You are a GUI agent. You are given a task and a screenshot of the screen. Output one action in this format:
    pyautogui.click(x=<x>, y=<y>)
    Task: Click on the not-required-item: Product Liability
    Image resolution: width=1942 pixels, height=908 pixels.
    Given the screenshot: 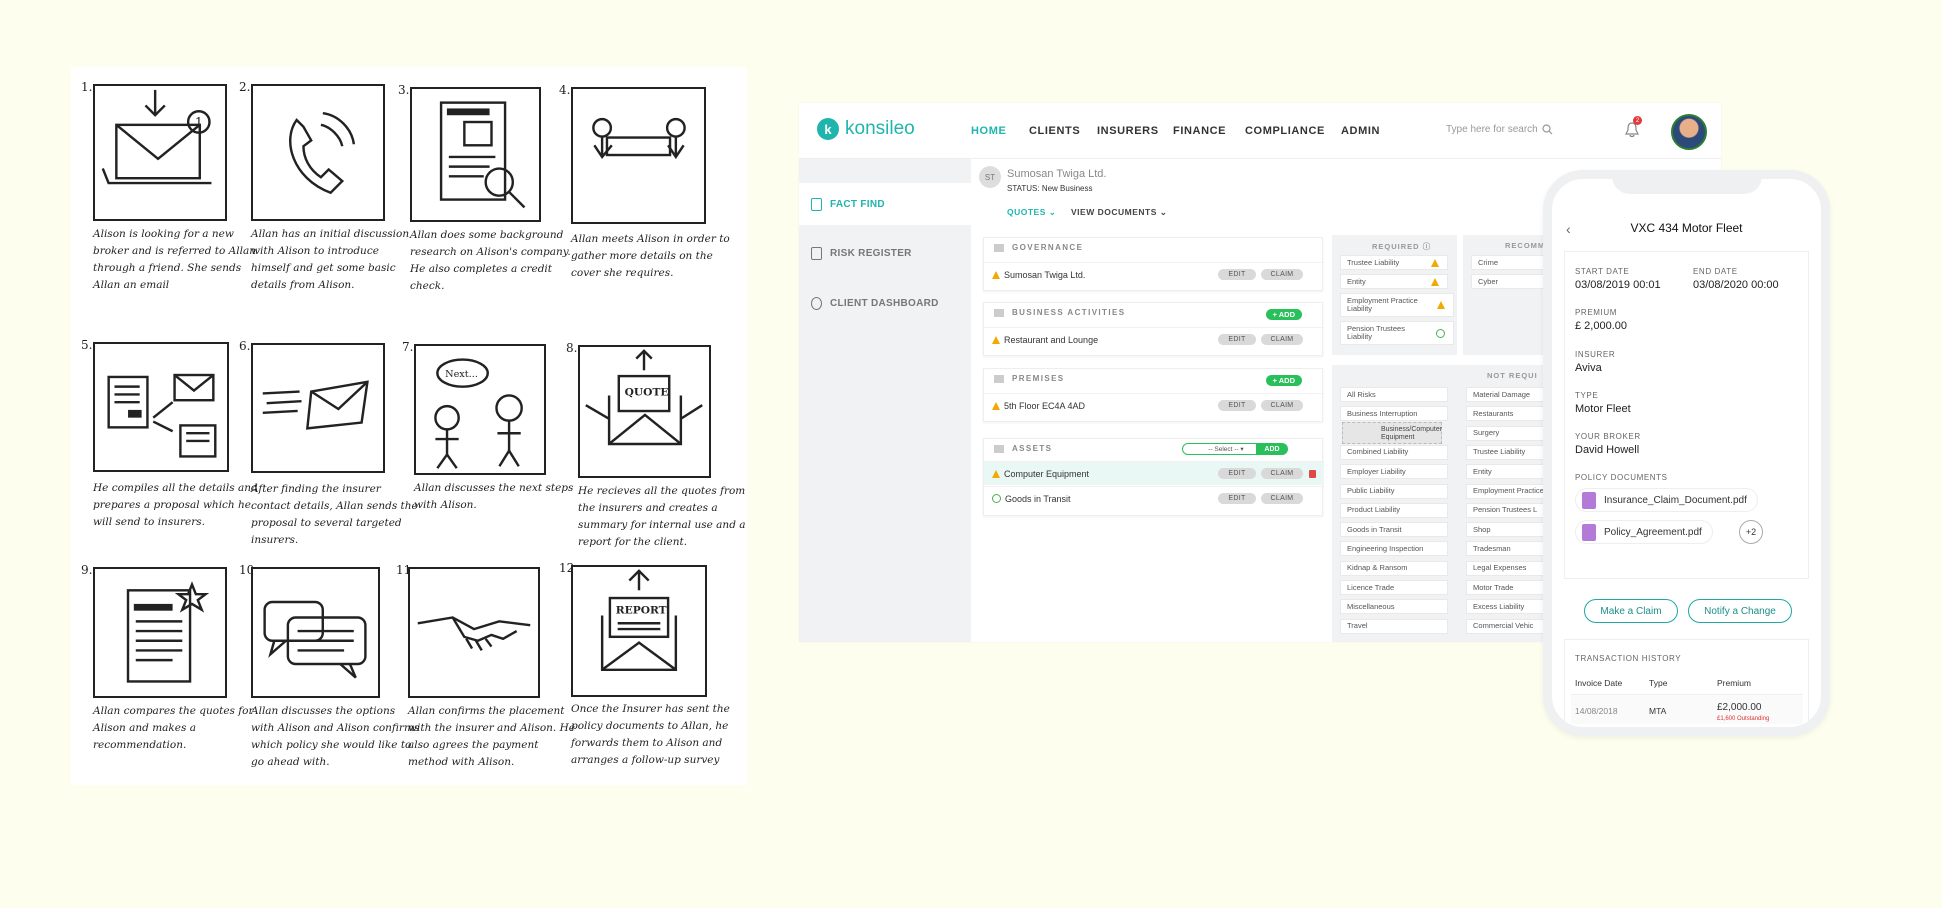 What is the action you would take?
    pyautogui.click(x=1394, y=510)
    